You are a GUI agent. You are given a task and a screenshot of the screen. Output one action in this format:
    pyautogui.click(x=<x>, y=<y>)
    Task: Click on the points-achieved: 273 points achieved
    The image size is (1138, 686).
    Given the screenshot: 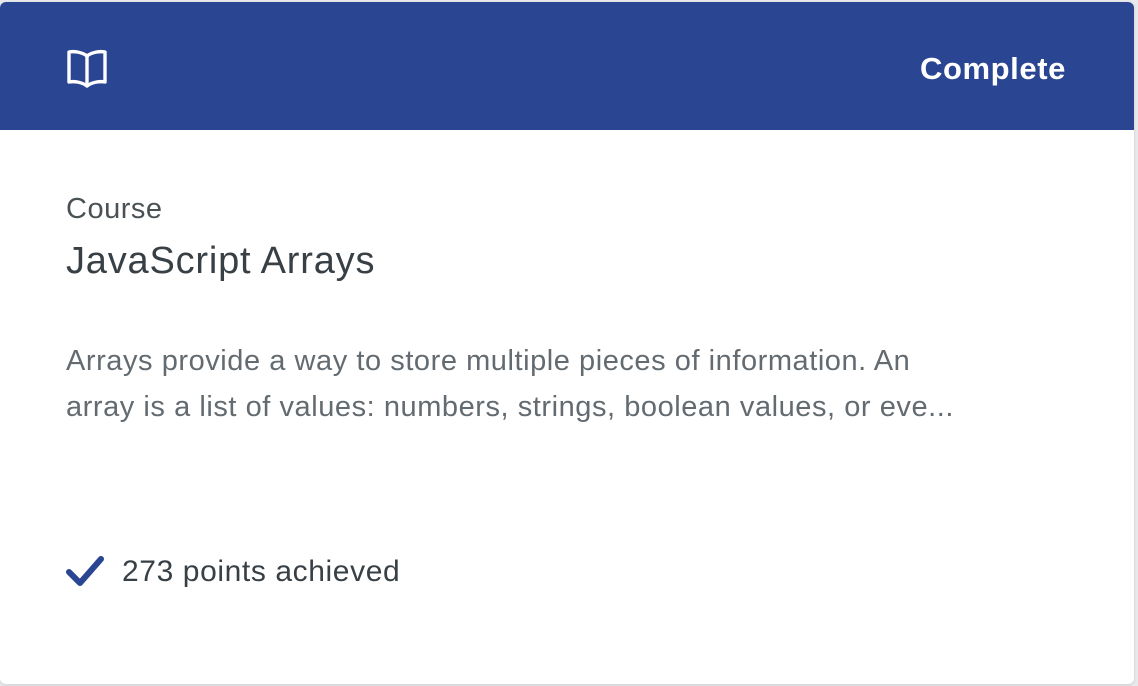 What is the action you would take?
    pyautogui.click(x=233, y=572)
    